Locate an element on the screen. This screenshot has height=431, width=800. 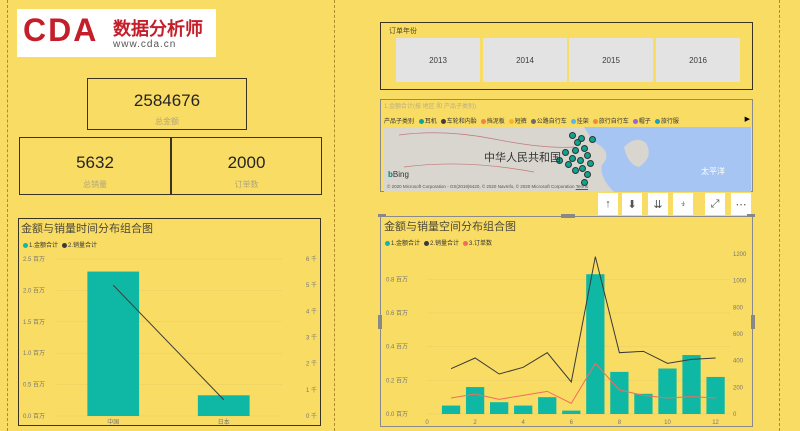
more-options-icon: ⋯ is located at coordinates (741, 204).